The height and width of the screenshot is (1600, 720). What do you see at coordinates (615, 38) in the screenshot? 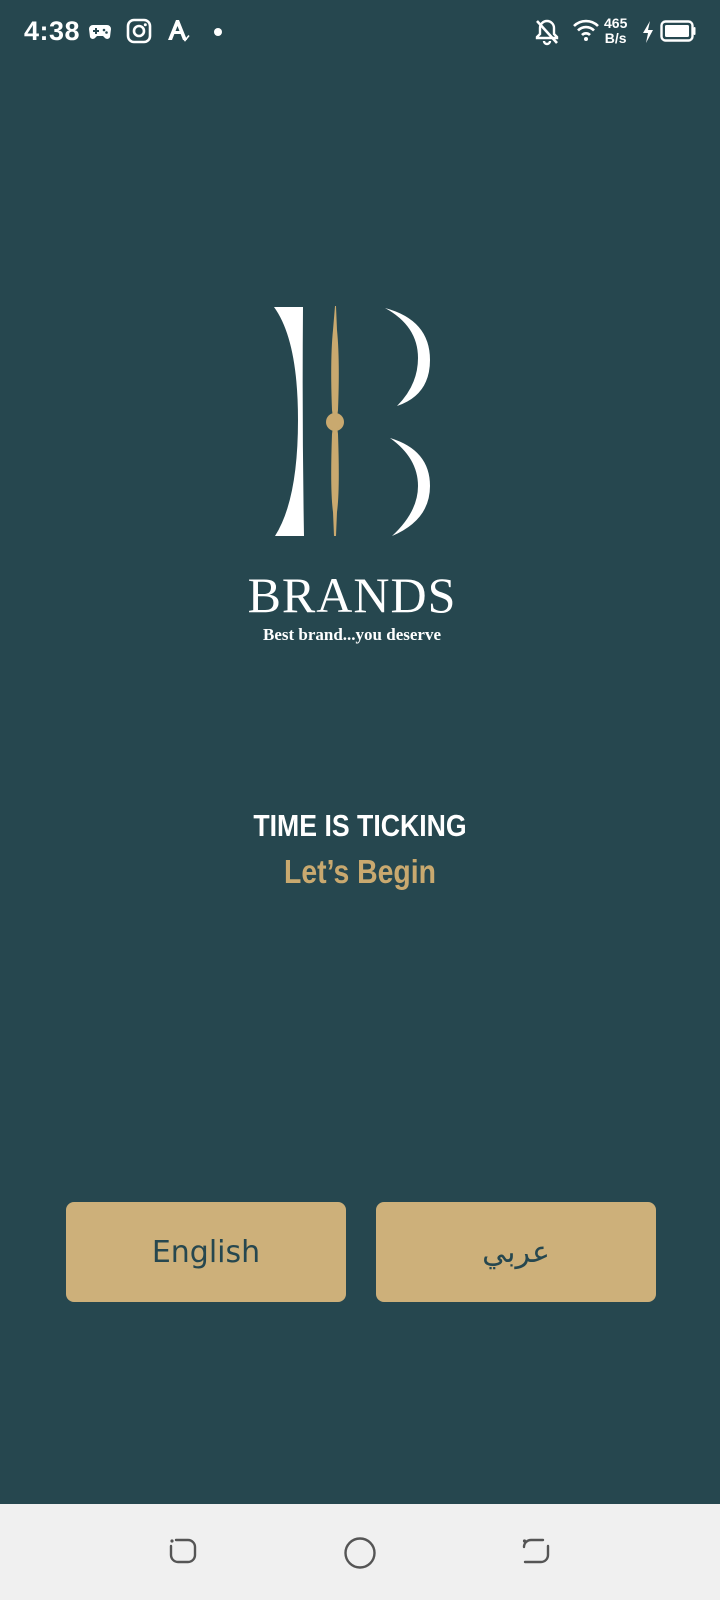
I see `network-speed-unit: B/s` at bounding box center [615, 38].